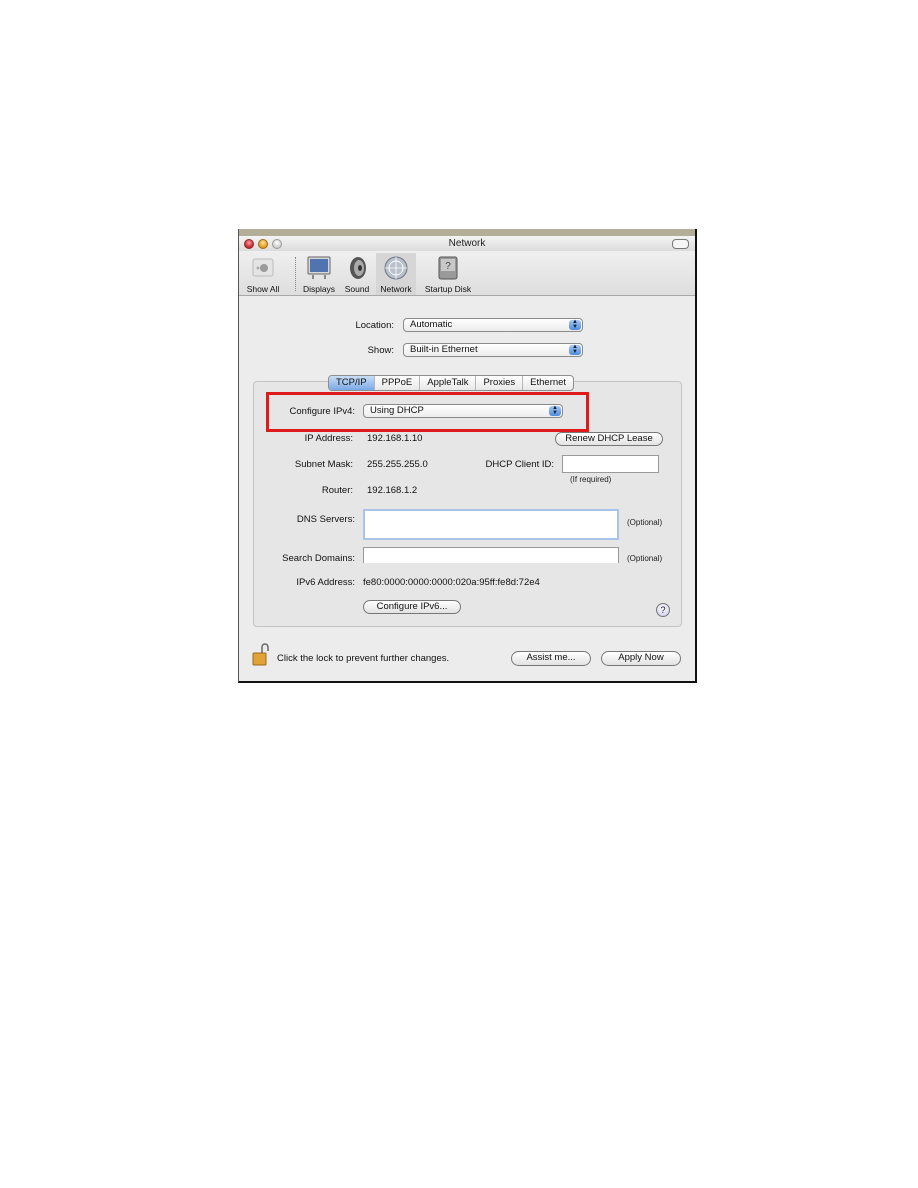 This screenshot has width=918, height=1188. What do you see at coordinates (263, 289) in the screenshot?
I see `toolbar-label: Show All` at bounding box center [263, 289].